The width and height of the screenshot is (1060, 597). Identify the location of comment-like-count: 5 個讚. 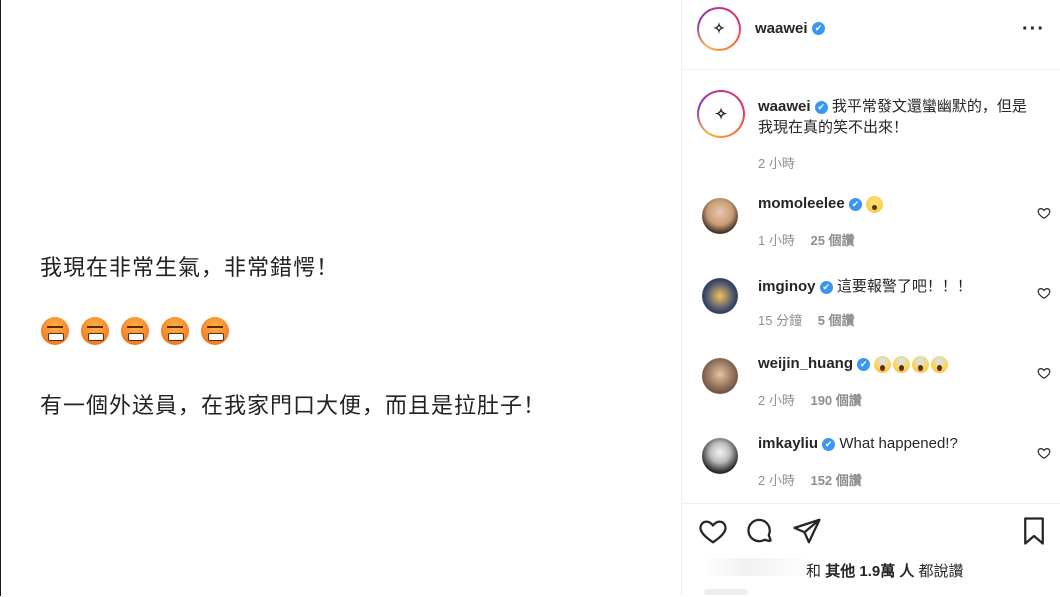
(836, 320).